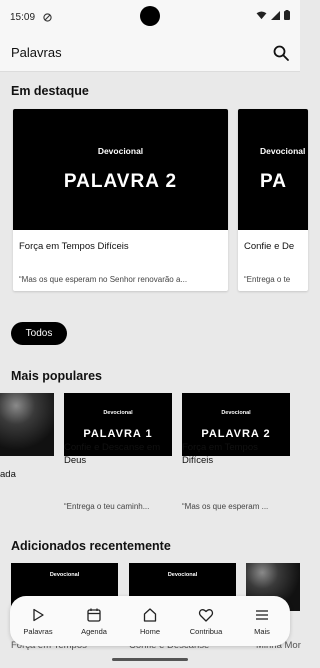 Image resolution: width=320 pixels, height=668 pixels. I want to click on home-indicator, so click(150, 659).